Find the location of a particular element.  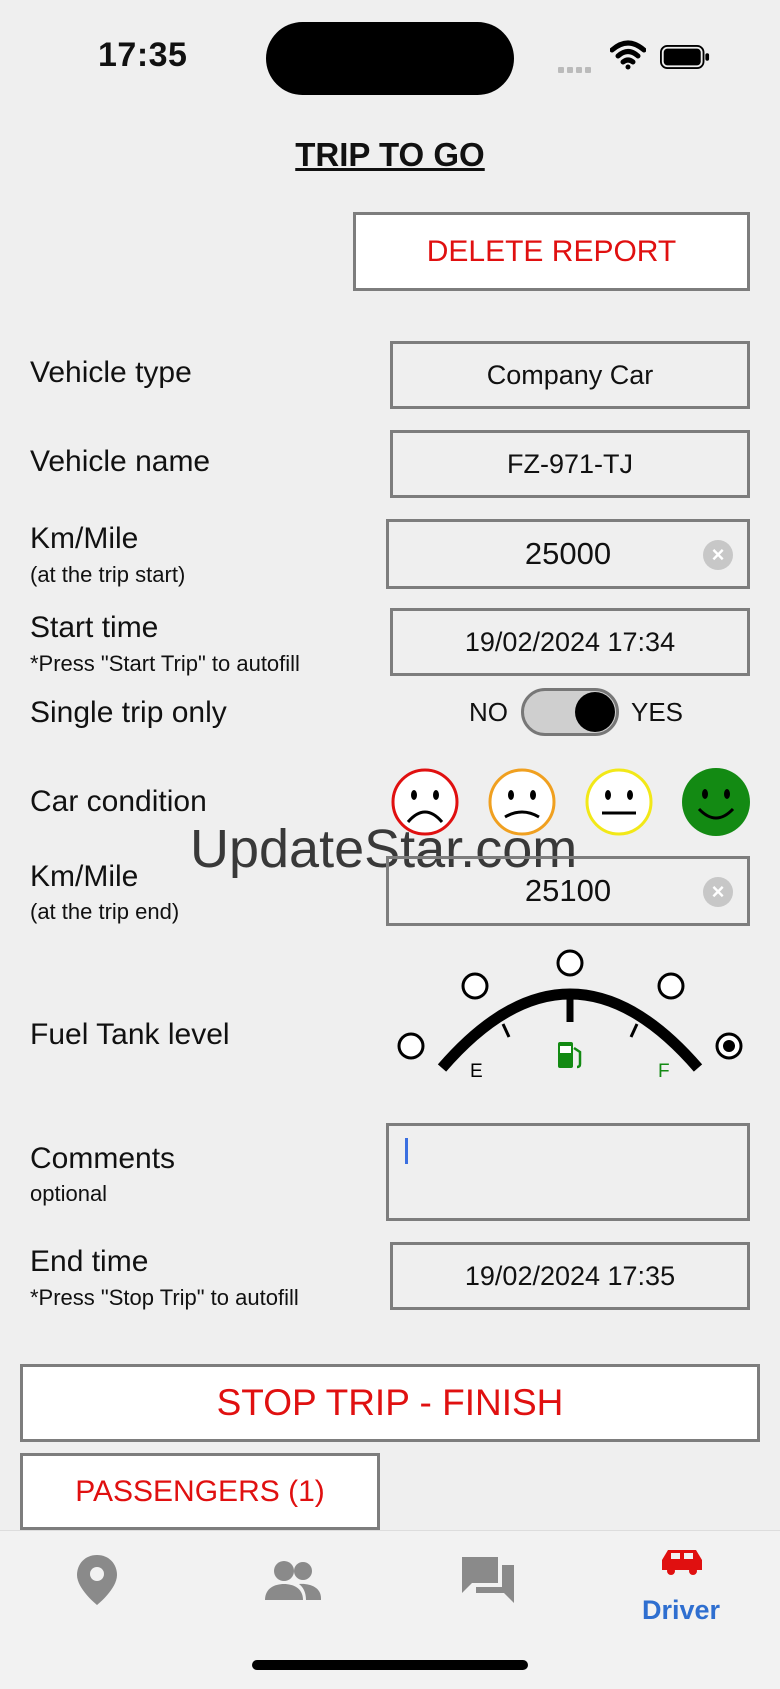

location-pin-icon is located at coordinates (97, 1580).